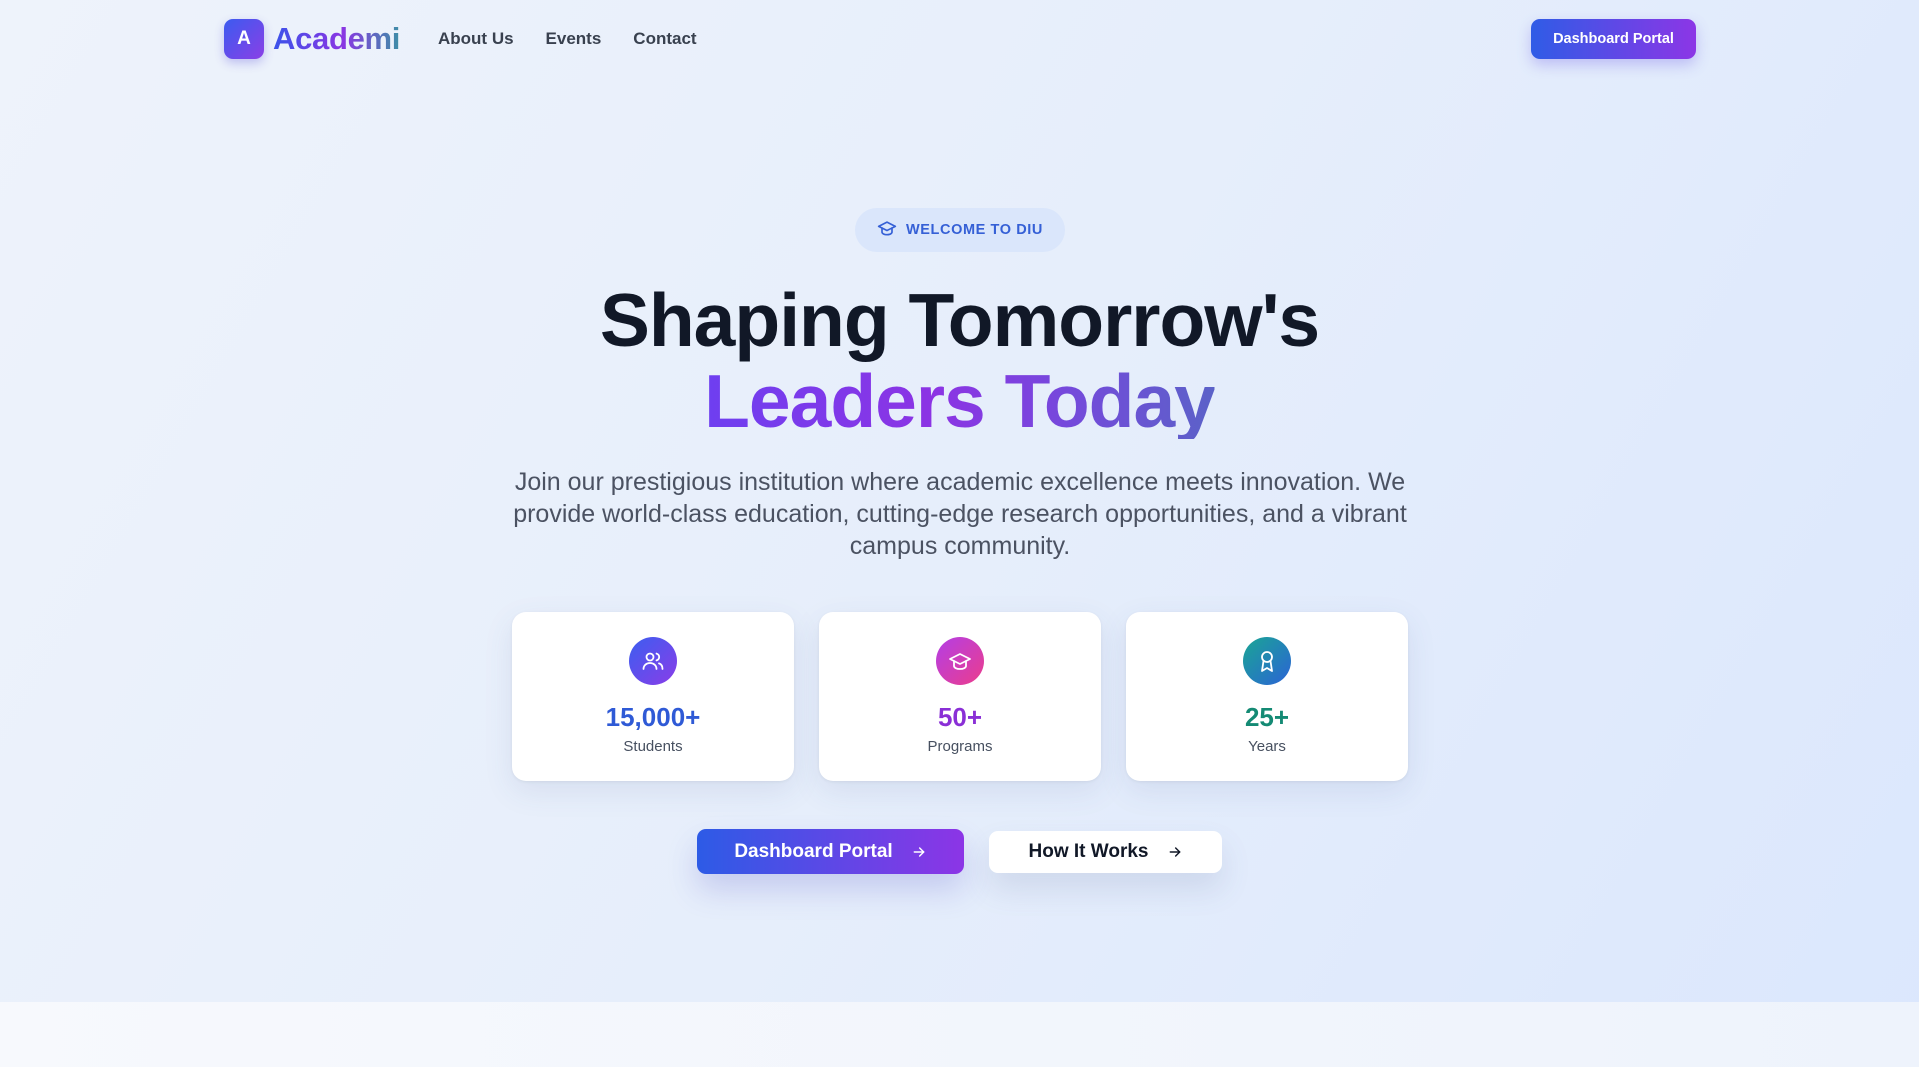 Image resolution: width=1919 pixels, height=1067 pixels. I want to click on welcome-badge: WELCOME TO DIU, so click(960, 230).